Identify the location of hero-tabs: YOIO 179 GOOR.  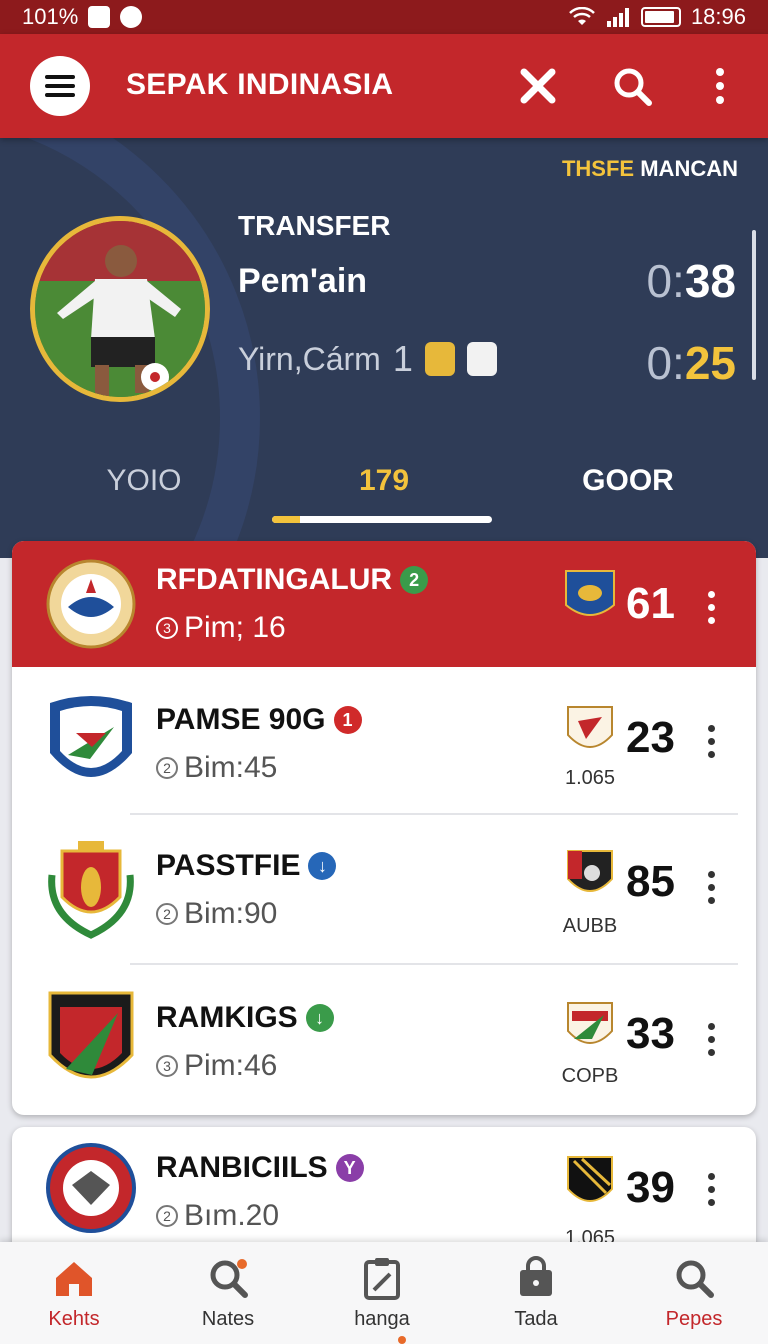
(384, 494).